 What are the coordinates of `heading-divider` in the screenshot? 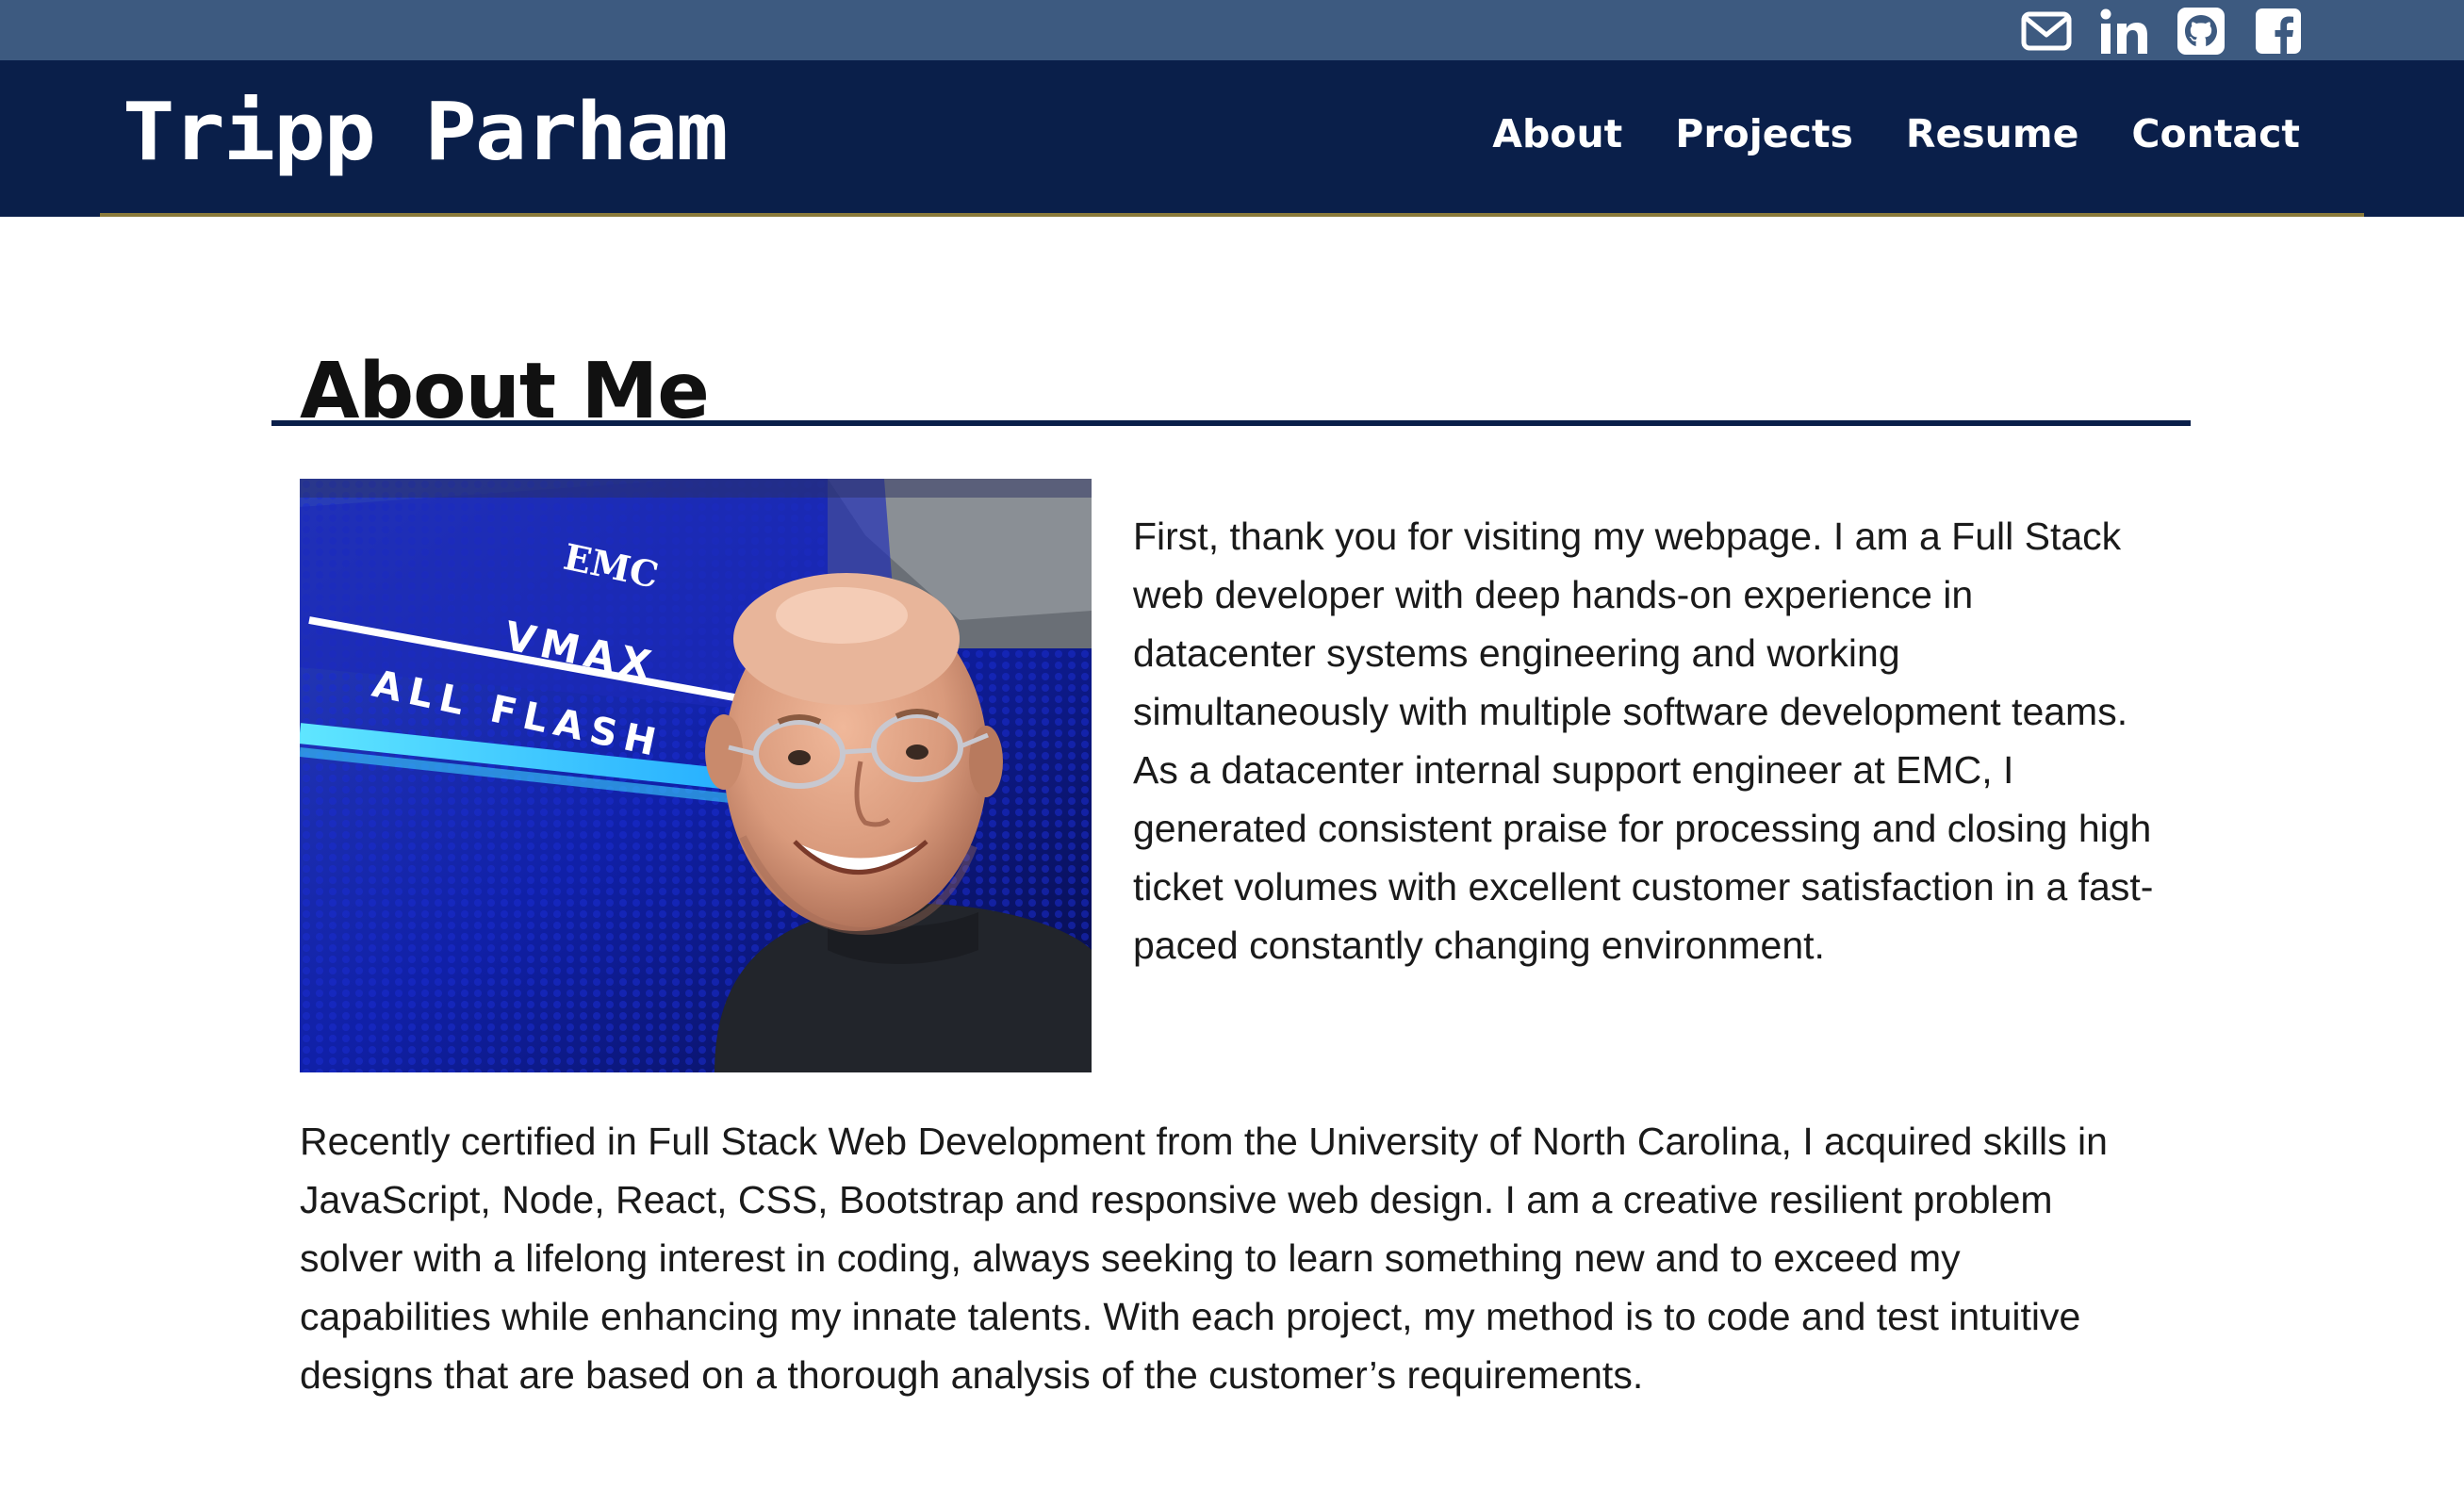 It's located at (1231, 423).